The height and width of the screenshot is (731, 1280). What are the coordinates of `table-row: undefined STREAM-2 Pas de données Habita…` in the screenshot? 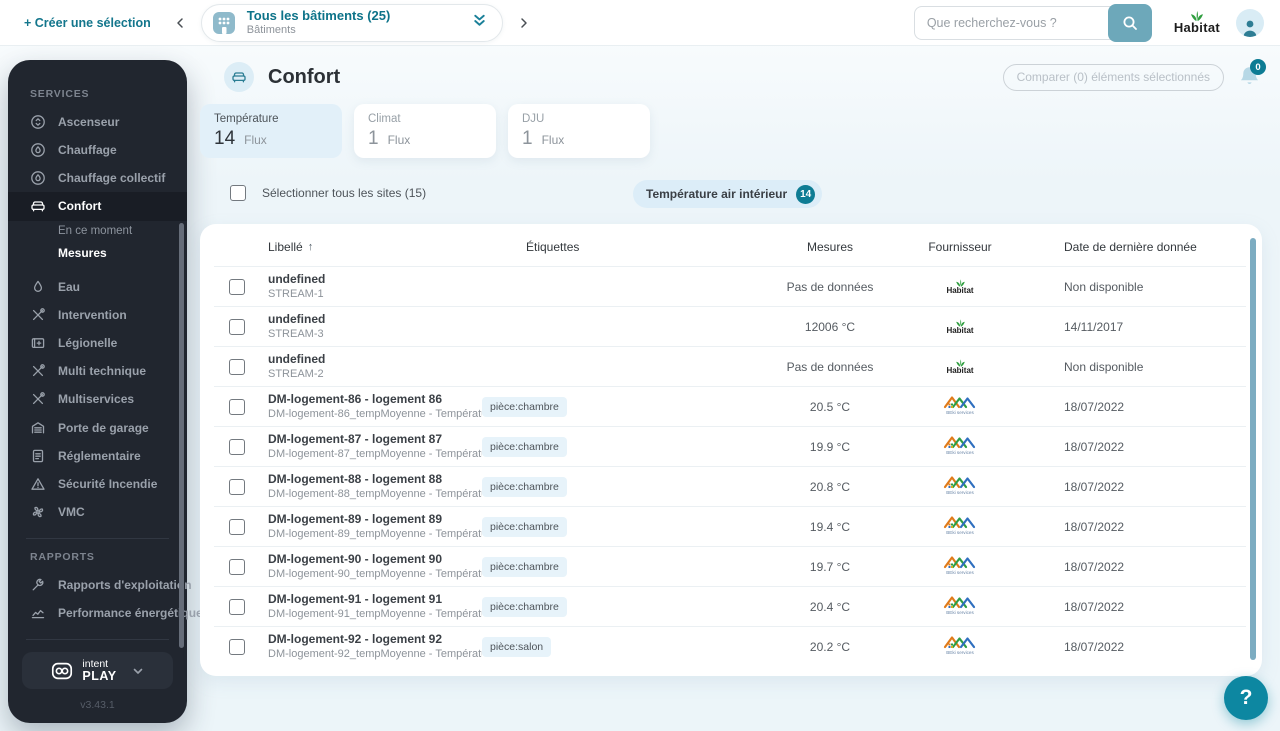 It's located at (730, 366).